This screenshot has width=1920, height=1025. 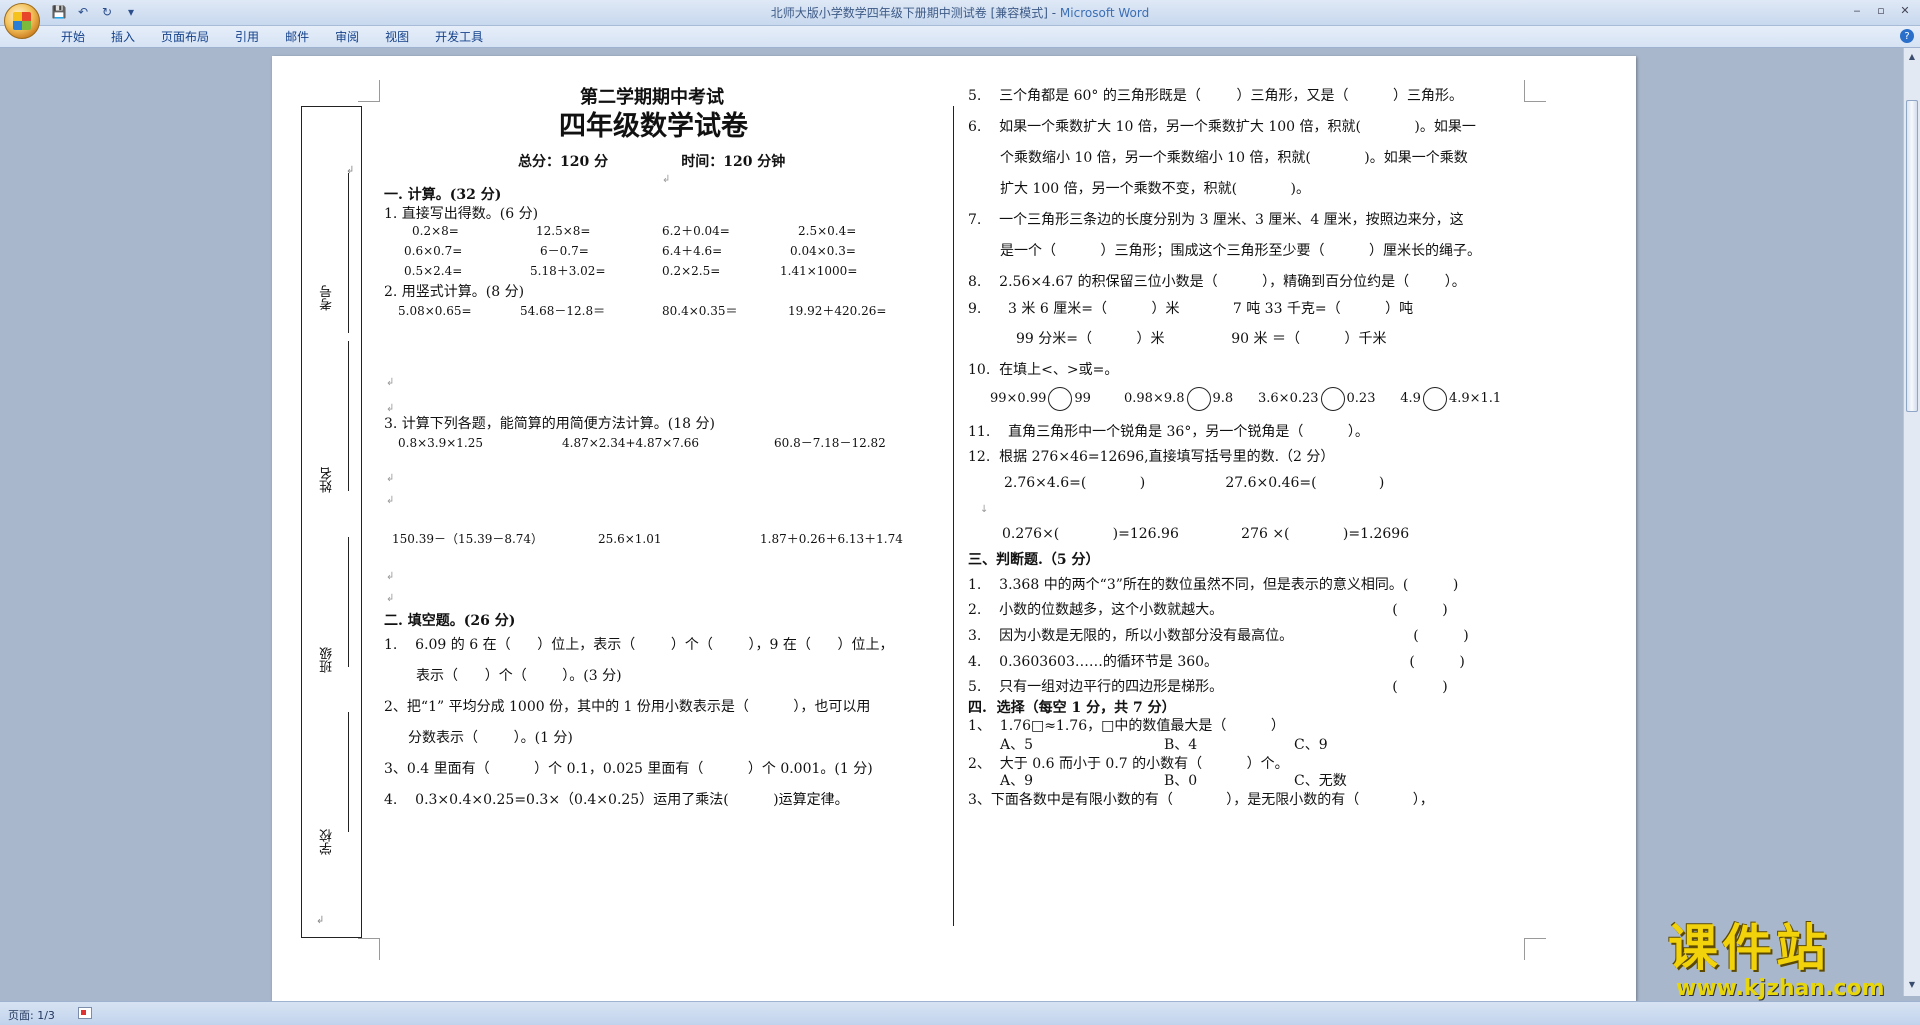 I want to click on class-label: 班级, so click(x=327, y=660).